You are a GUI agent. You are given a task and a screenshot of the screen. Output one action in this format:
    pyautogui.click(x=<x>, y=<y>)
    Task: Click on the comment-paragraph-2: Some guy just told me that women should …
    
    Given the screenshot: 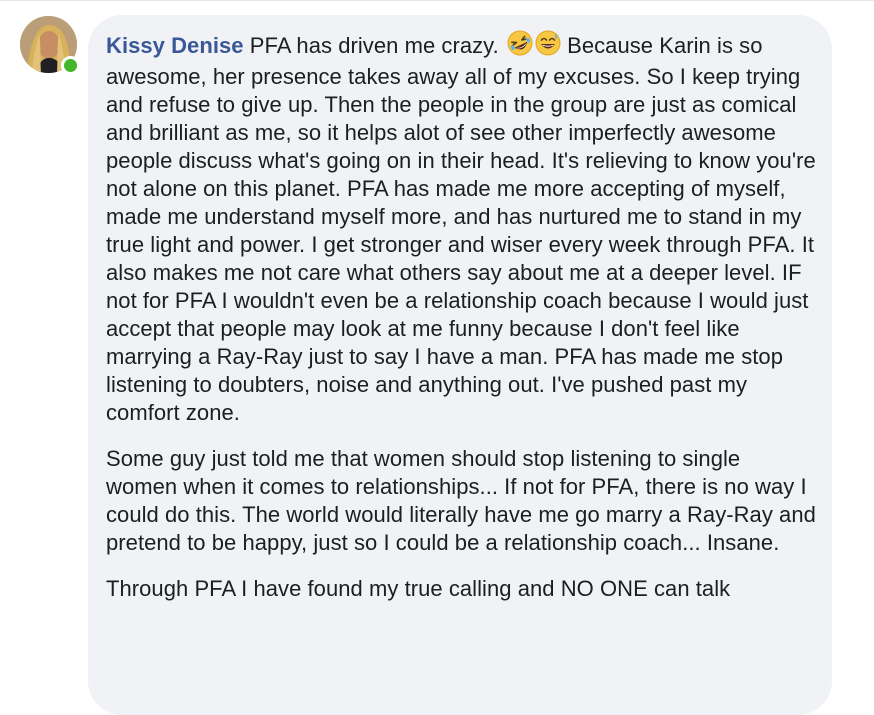 What is the action you would take?
    pyautogui.click(x=461, y=500)
    